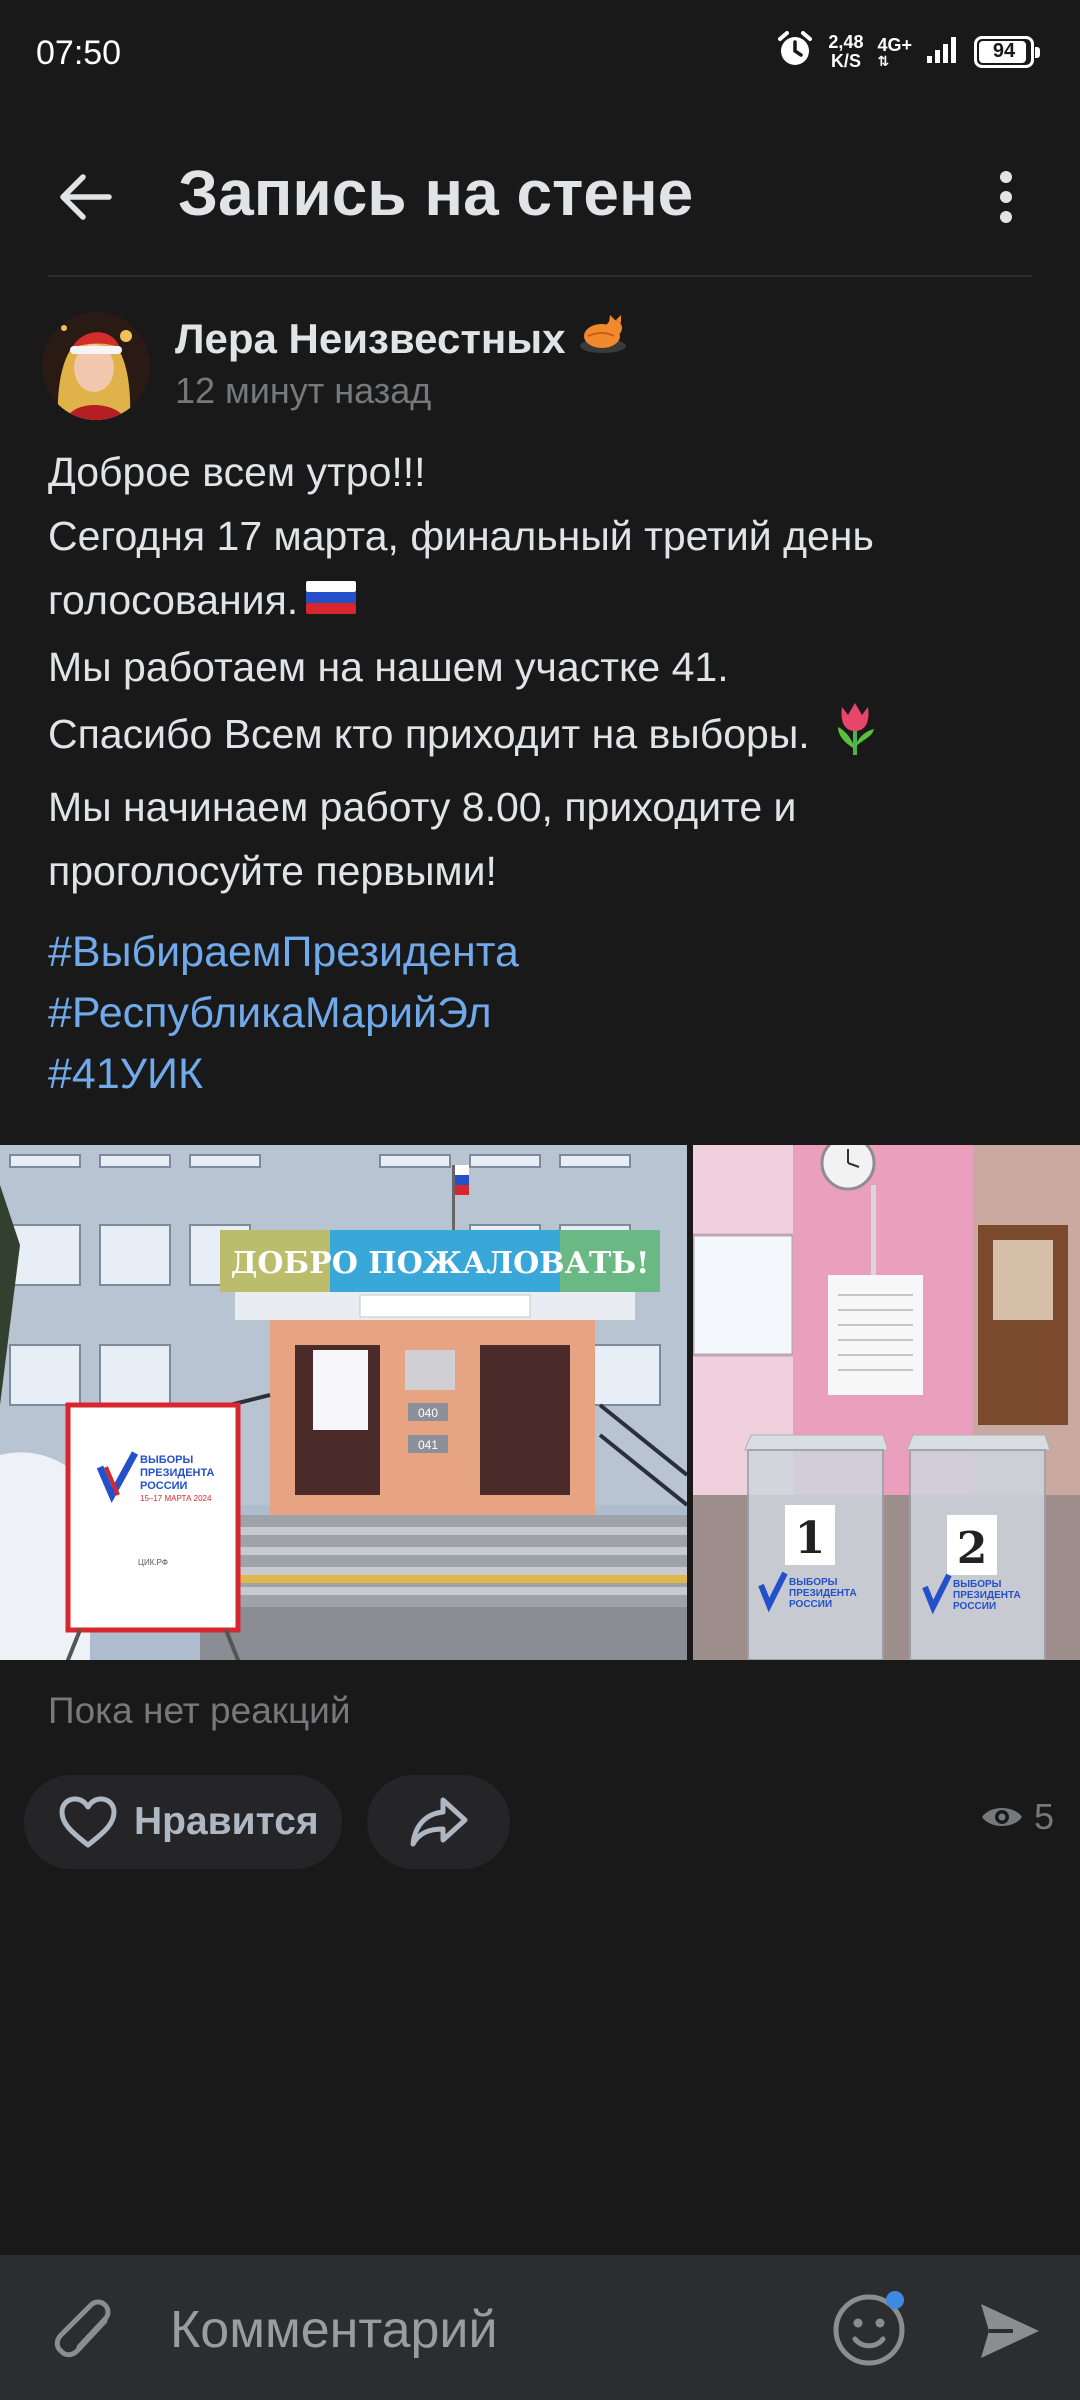 Image resolution: width=1080 pixels, height=2400 pixels. Describe the element at coordinates (226, 1821) in the screenshot. I see `like-label: Нравится` at that location.